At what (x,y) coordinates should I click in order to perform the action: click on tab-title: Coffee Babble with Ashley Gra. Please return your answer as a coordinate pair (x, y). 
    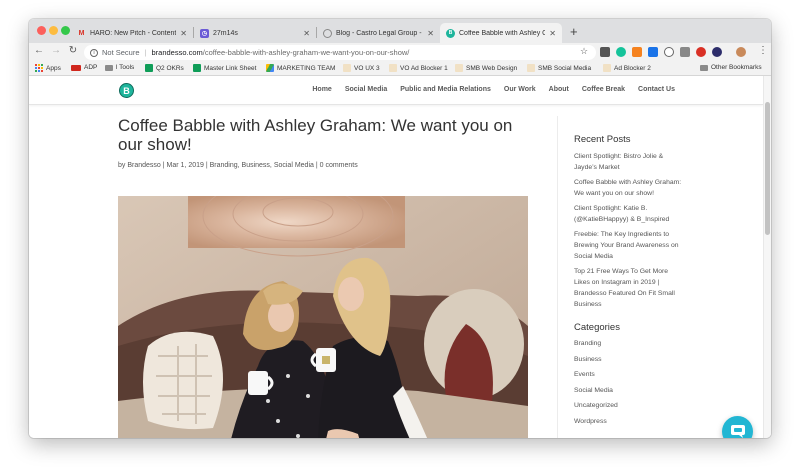
    Looking at the image, I should click on (502, 33).